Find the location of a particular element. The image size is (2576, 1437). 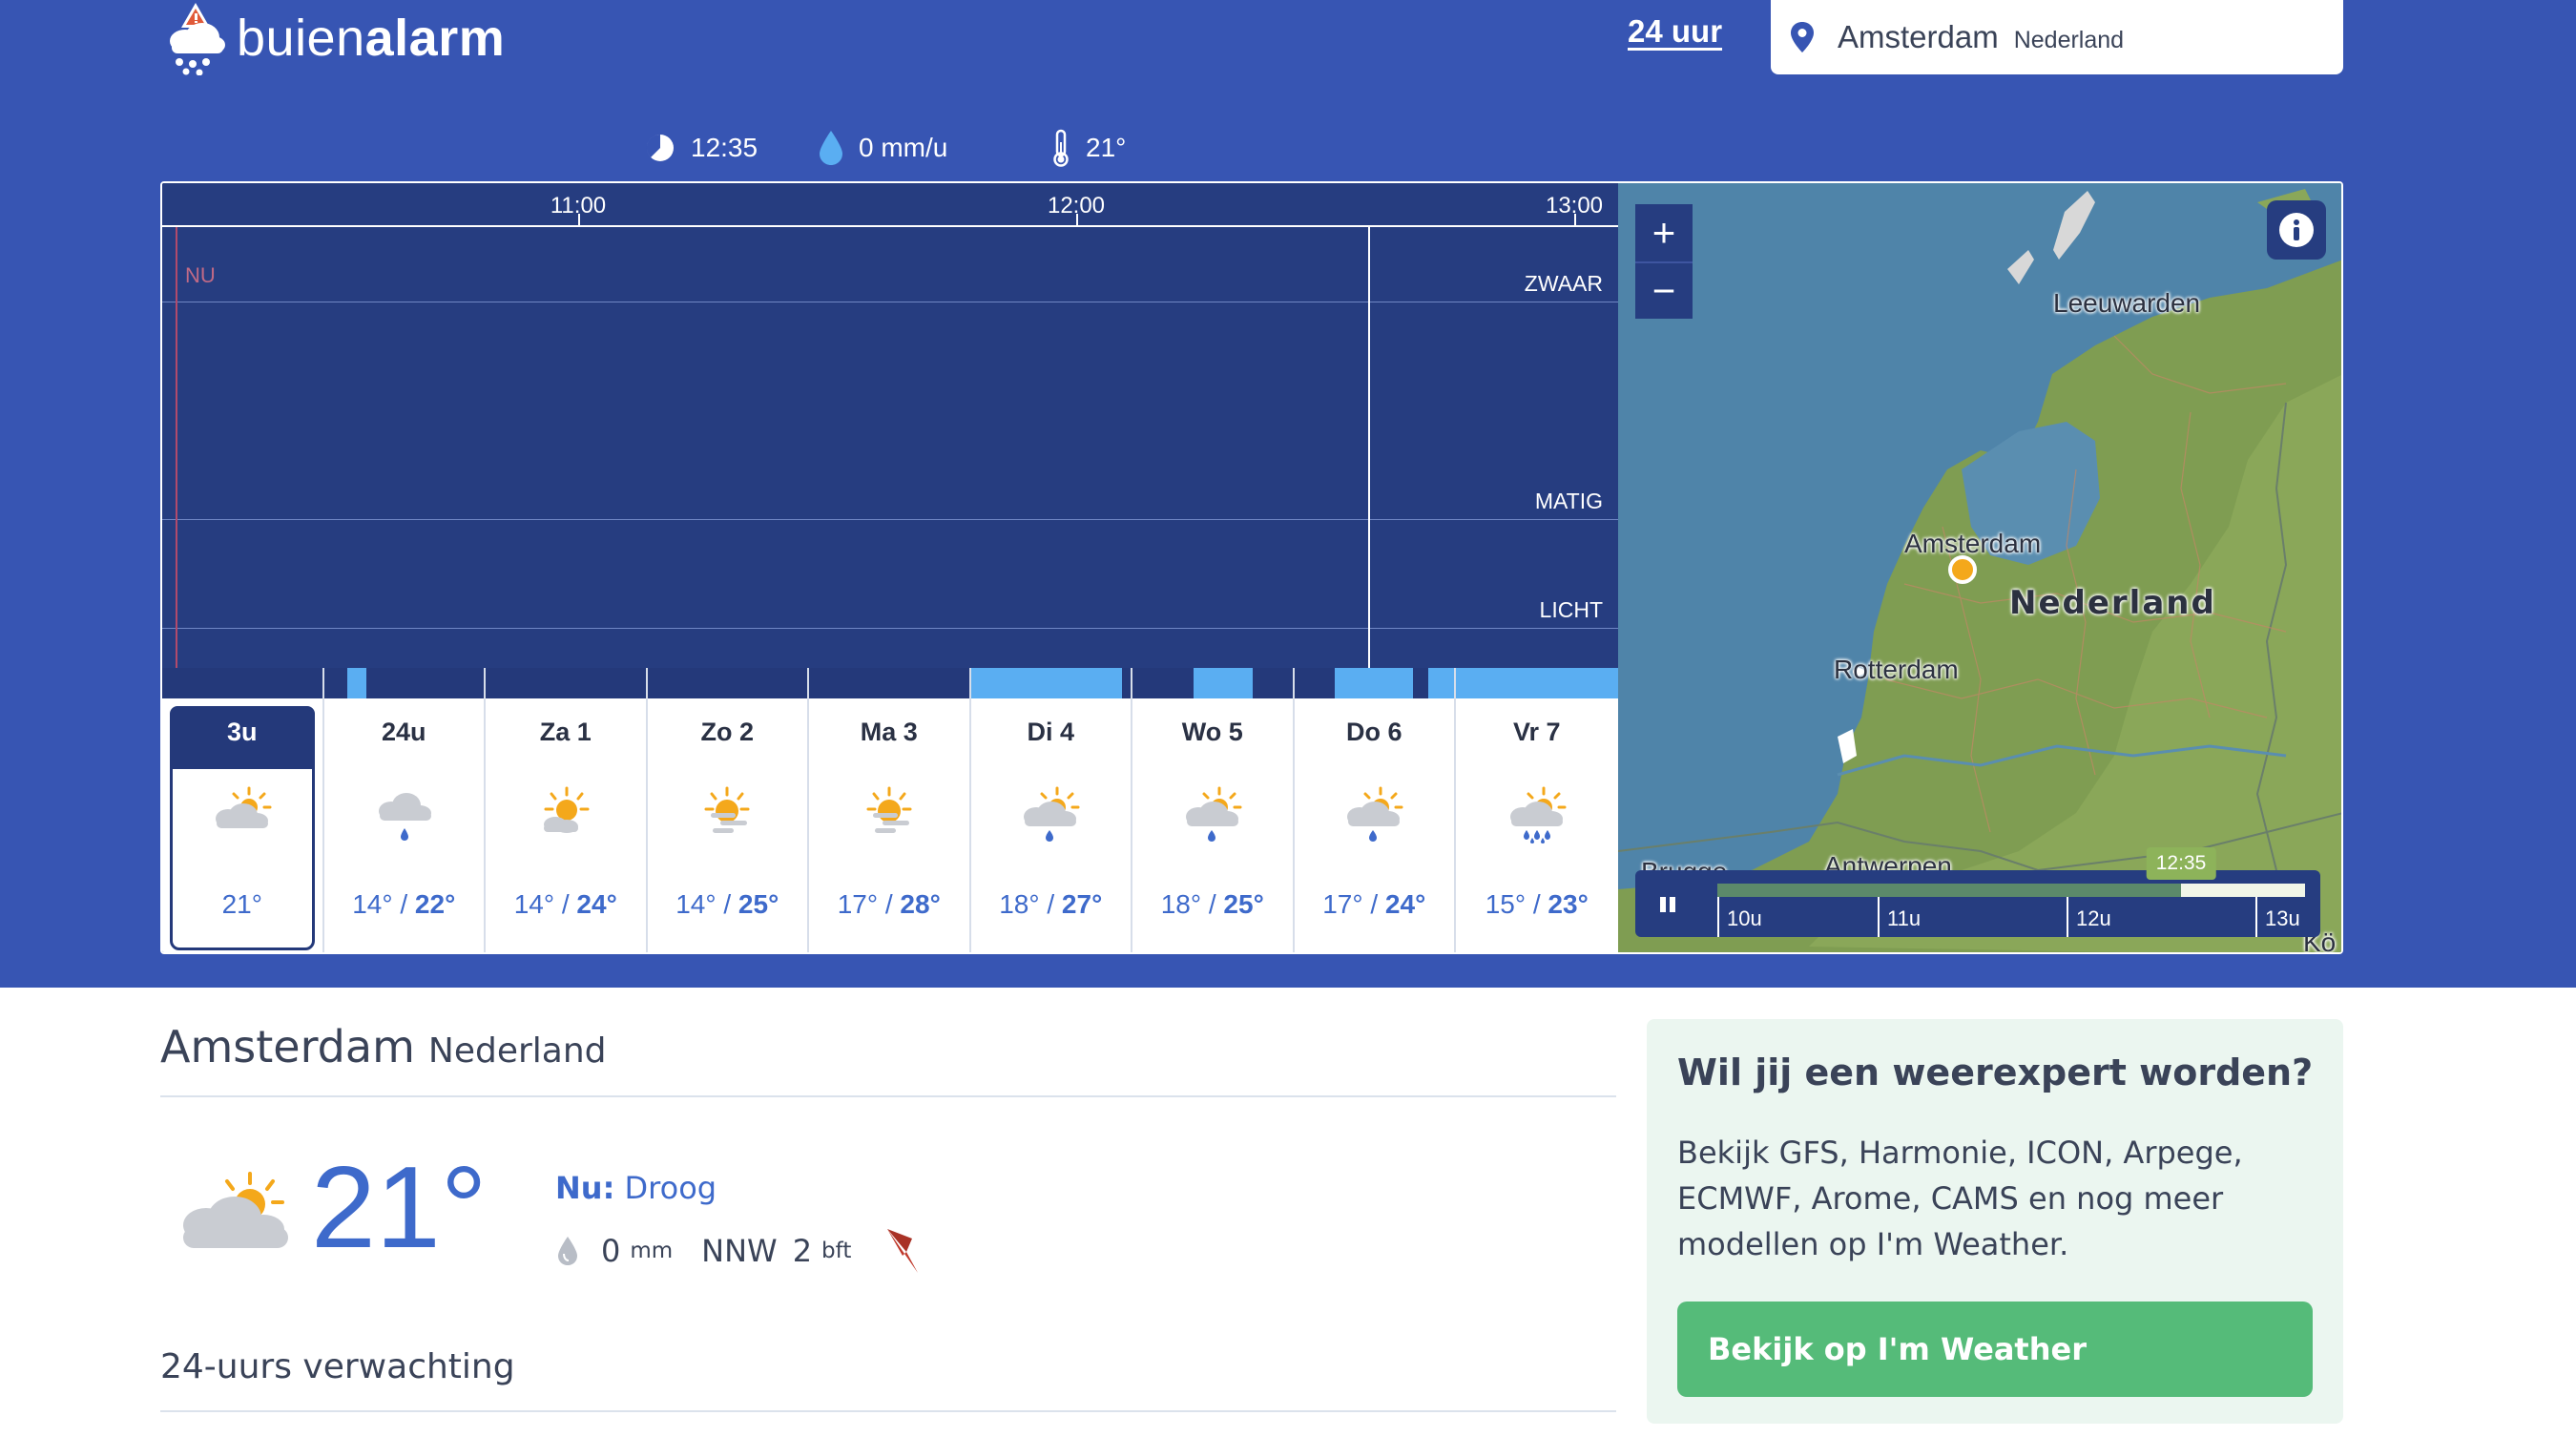

pause-icon is located at coordinates (1667, 904).